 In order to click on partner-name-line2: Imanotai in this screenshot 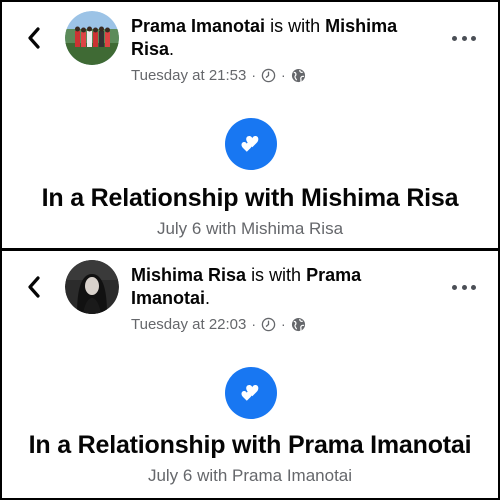, I will do `click(168, 298)`.